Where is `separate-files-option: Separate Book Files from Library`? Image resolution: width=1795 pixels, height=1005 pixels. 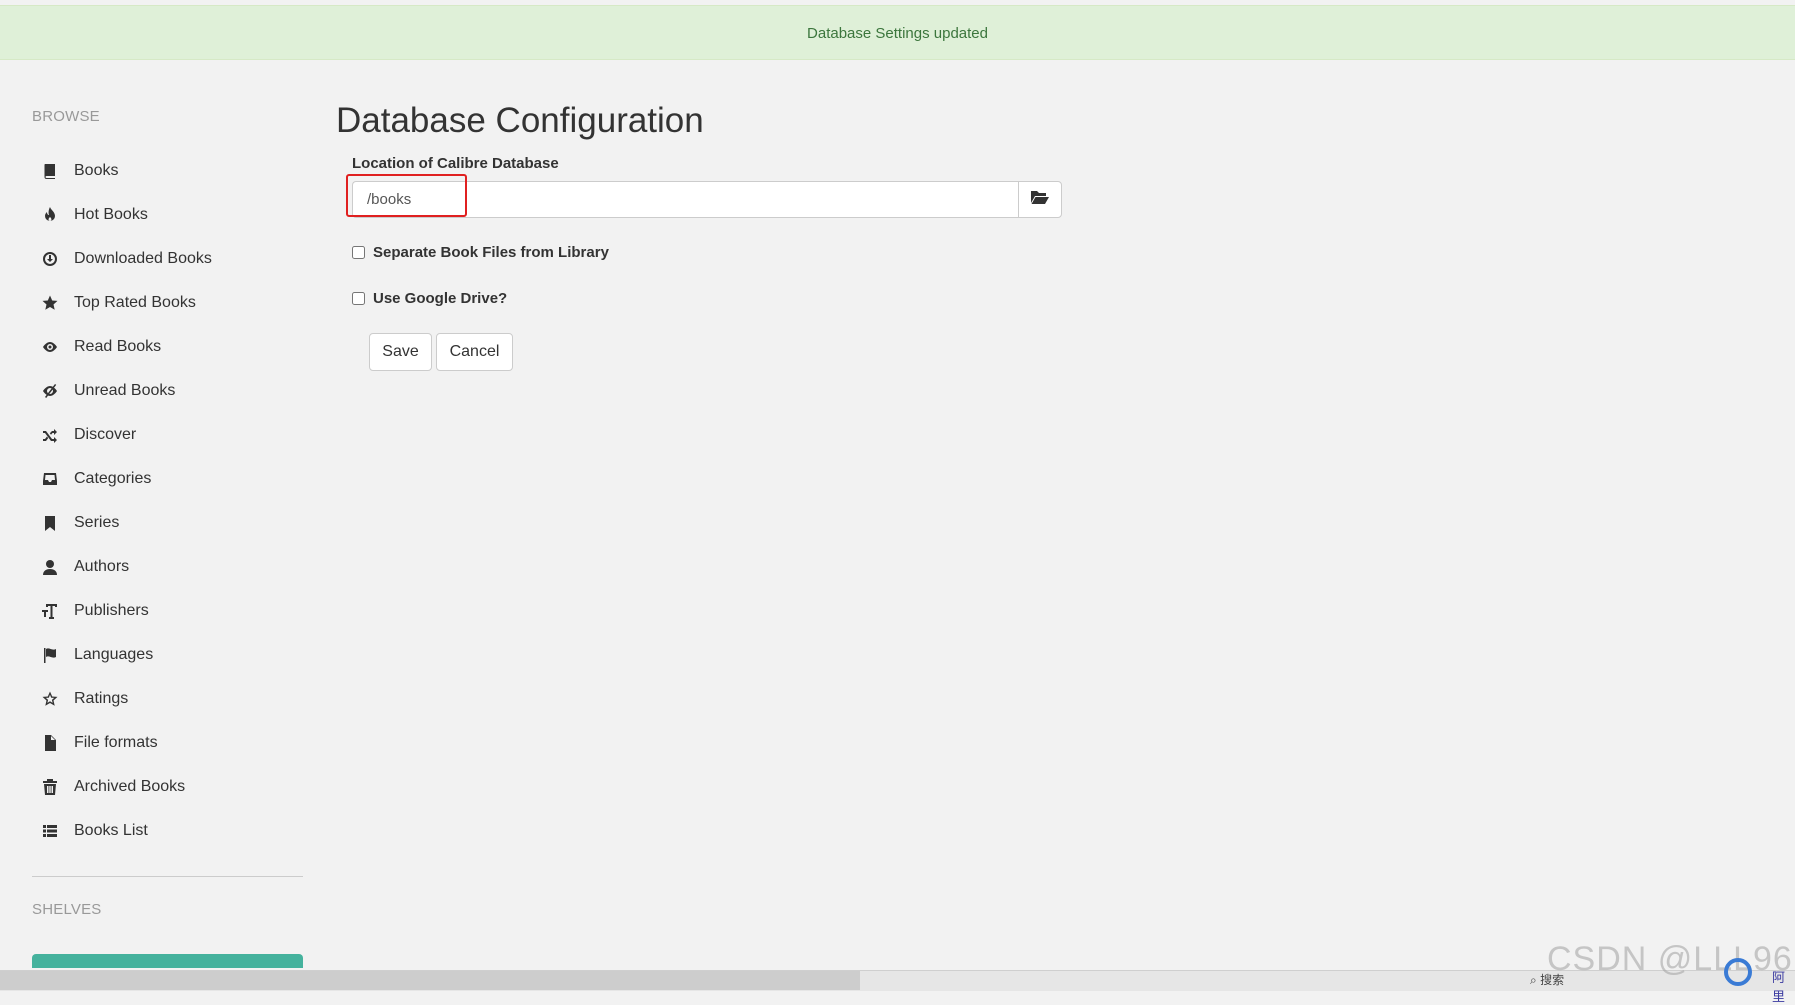
separate-files-option: Separate Book Files from Library is located at coordinates (480, 252).